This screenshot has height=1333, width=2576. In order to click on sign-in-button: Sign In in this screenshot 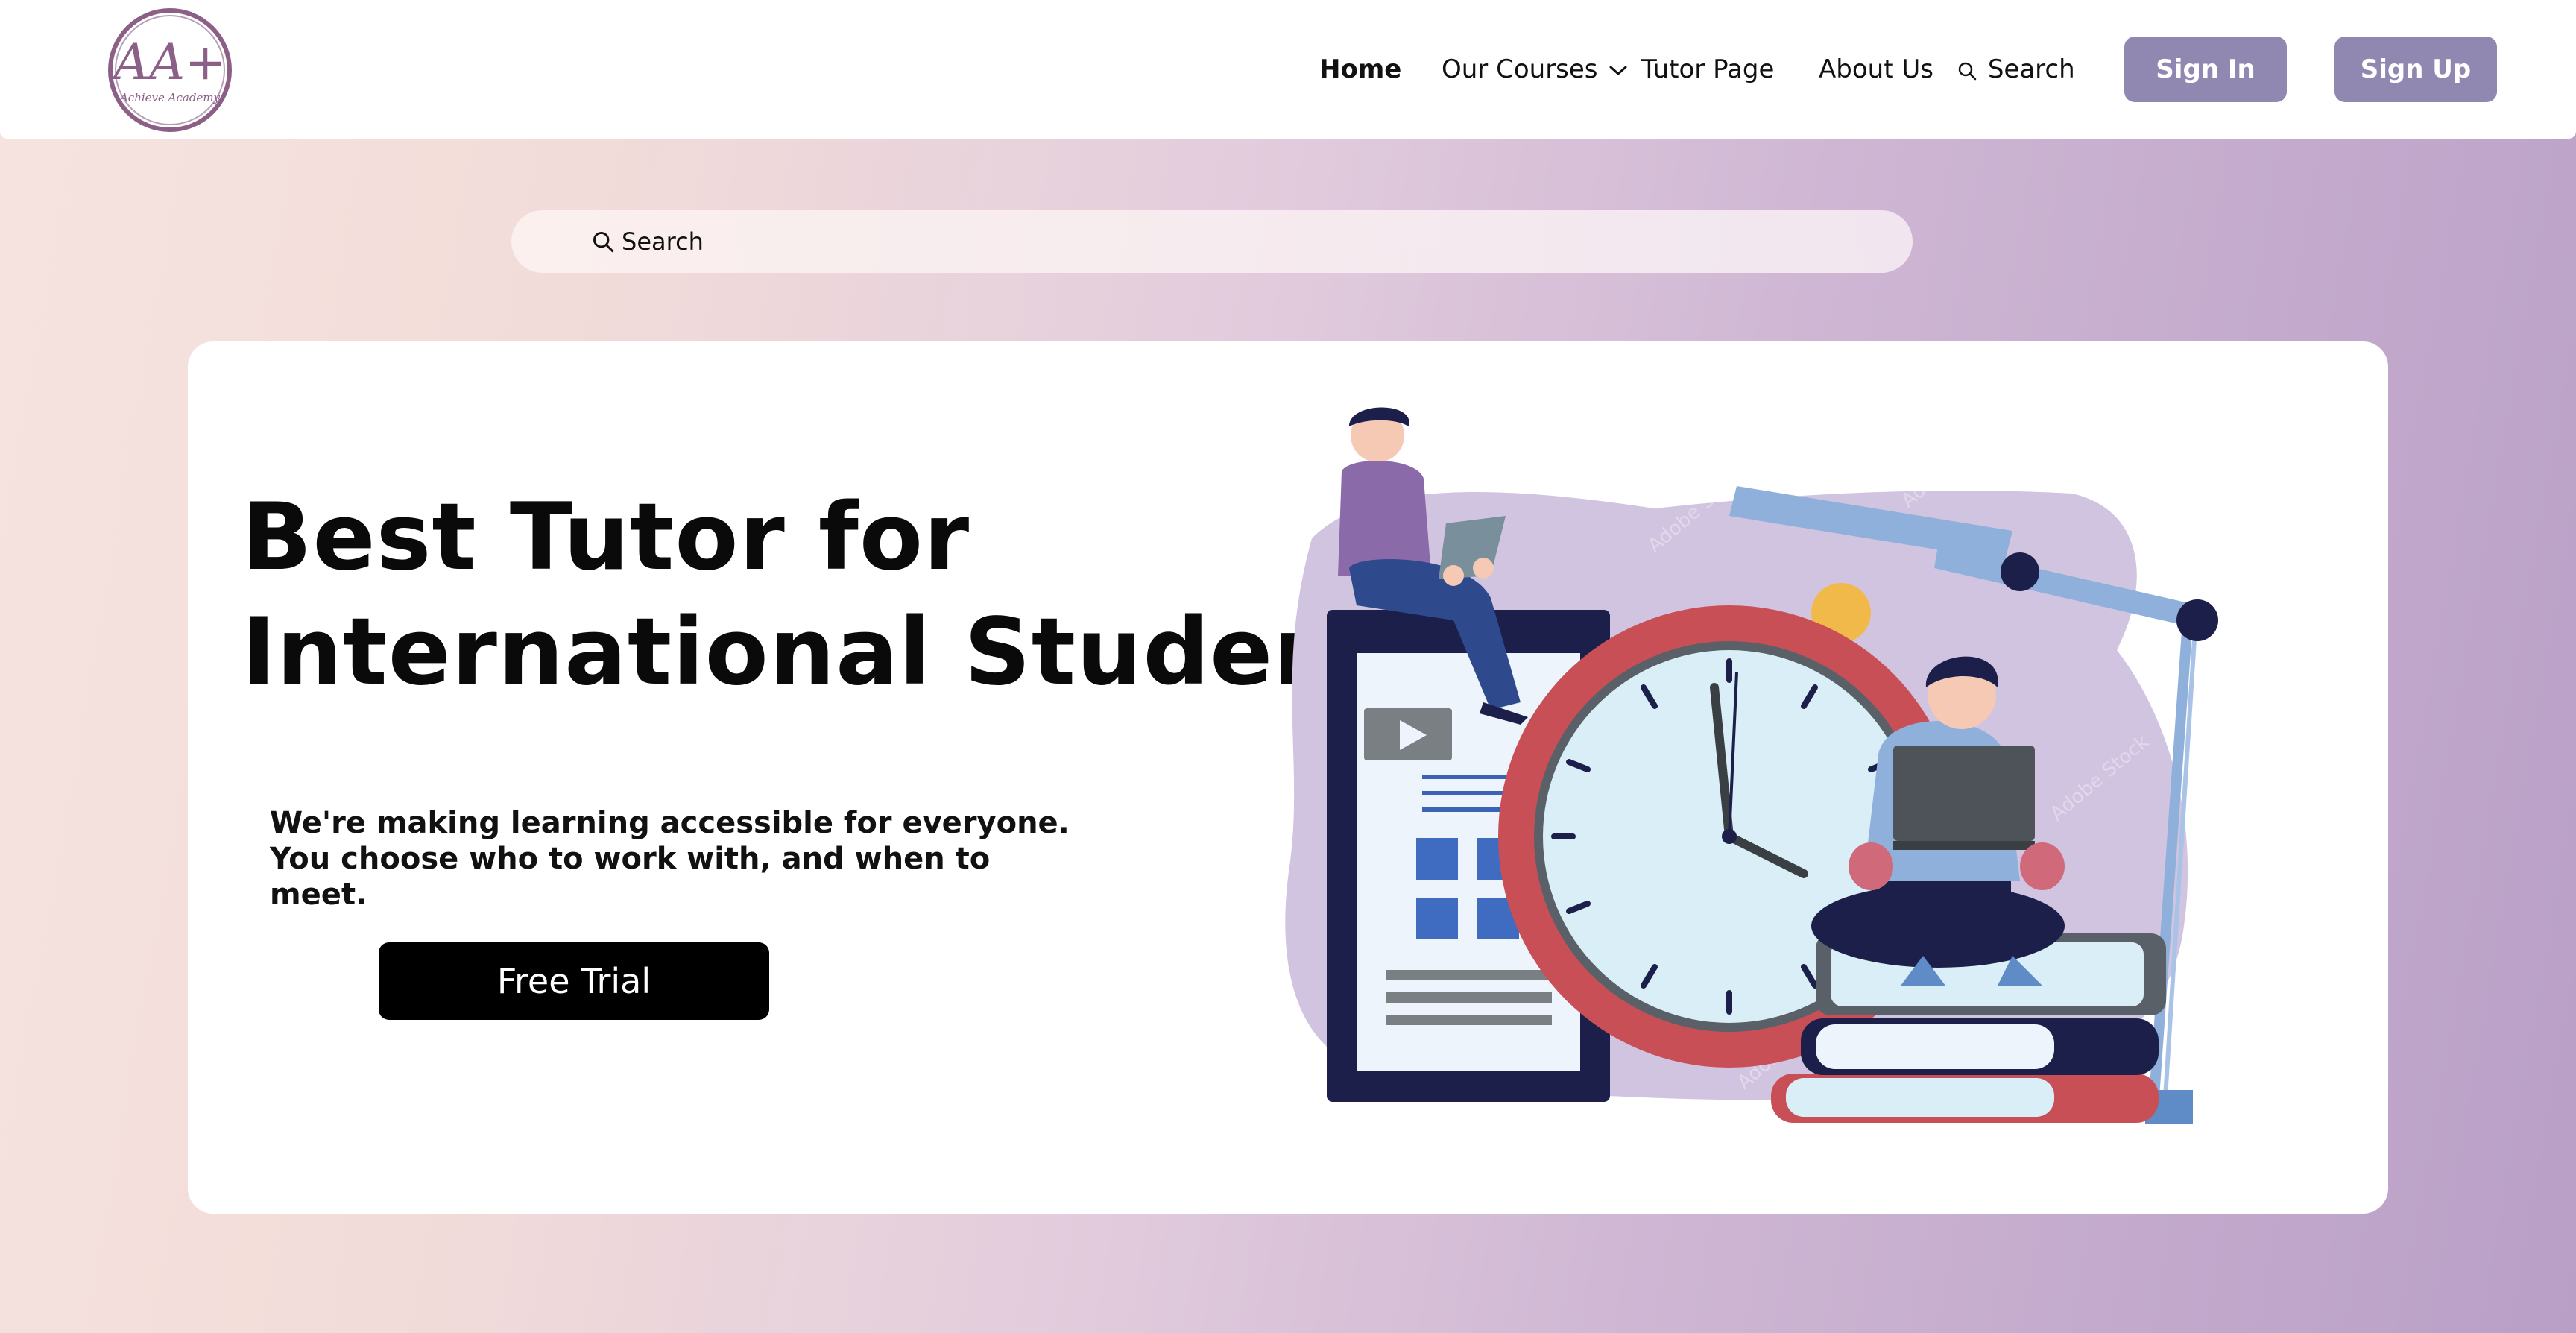, I will do `click(2205, 69)`.